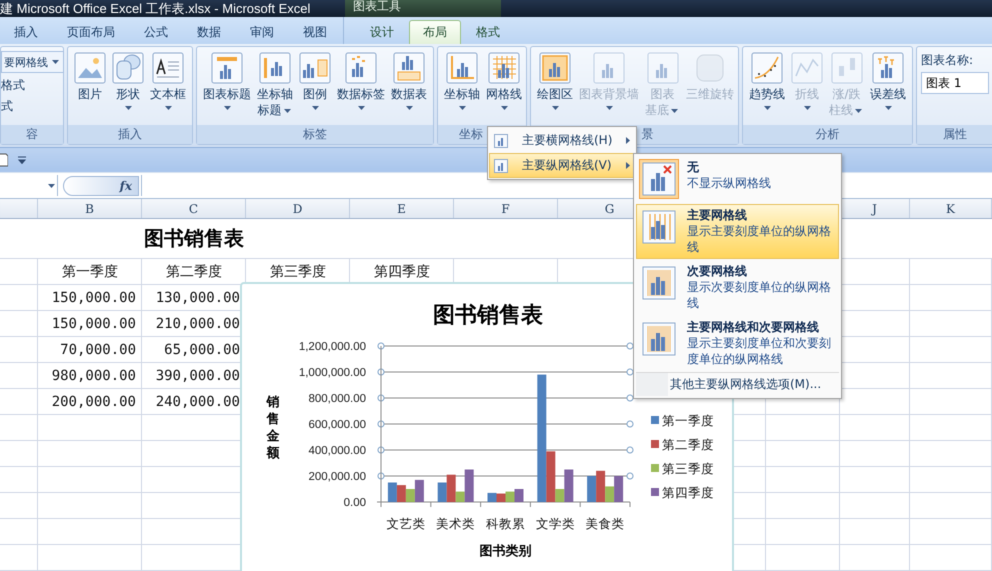 The width and height of the screenshot is (992, 571). Describe the element at coordinates (506, 551) in the screenshot. I see `axis-title: 图书类别` at that location.